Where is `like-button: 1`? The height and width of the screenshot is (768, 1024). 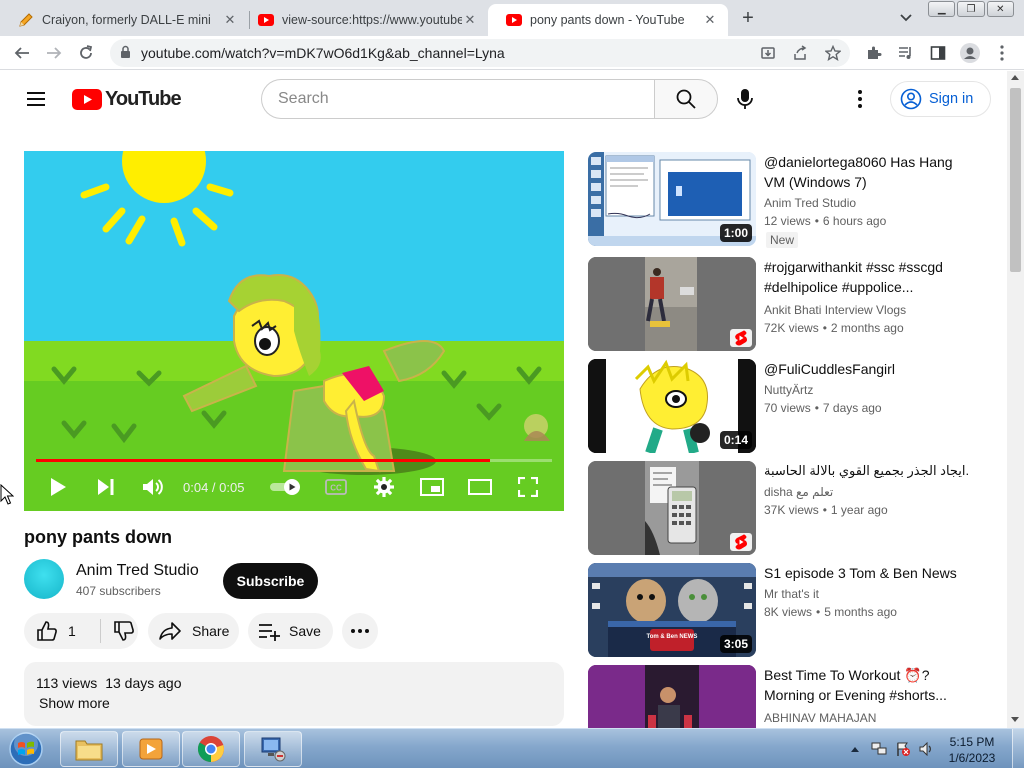 like-button: 1 is located at coordinates (62, 631).